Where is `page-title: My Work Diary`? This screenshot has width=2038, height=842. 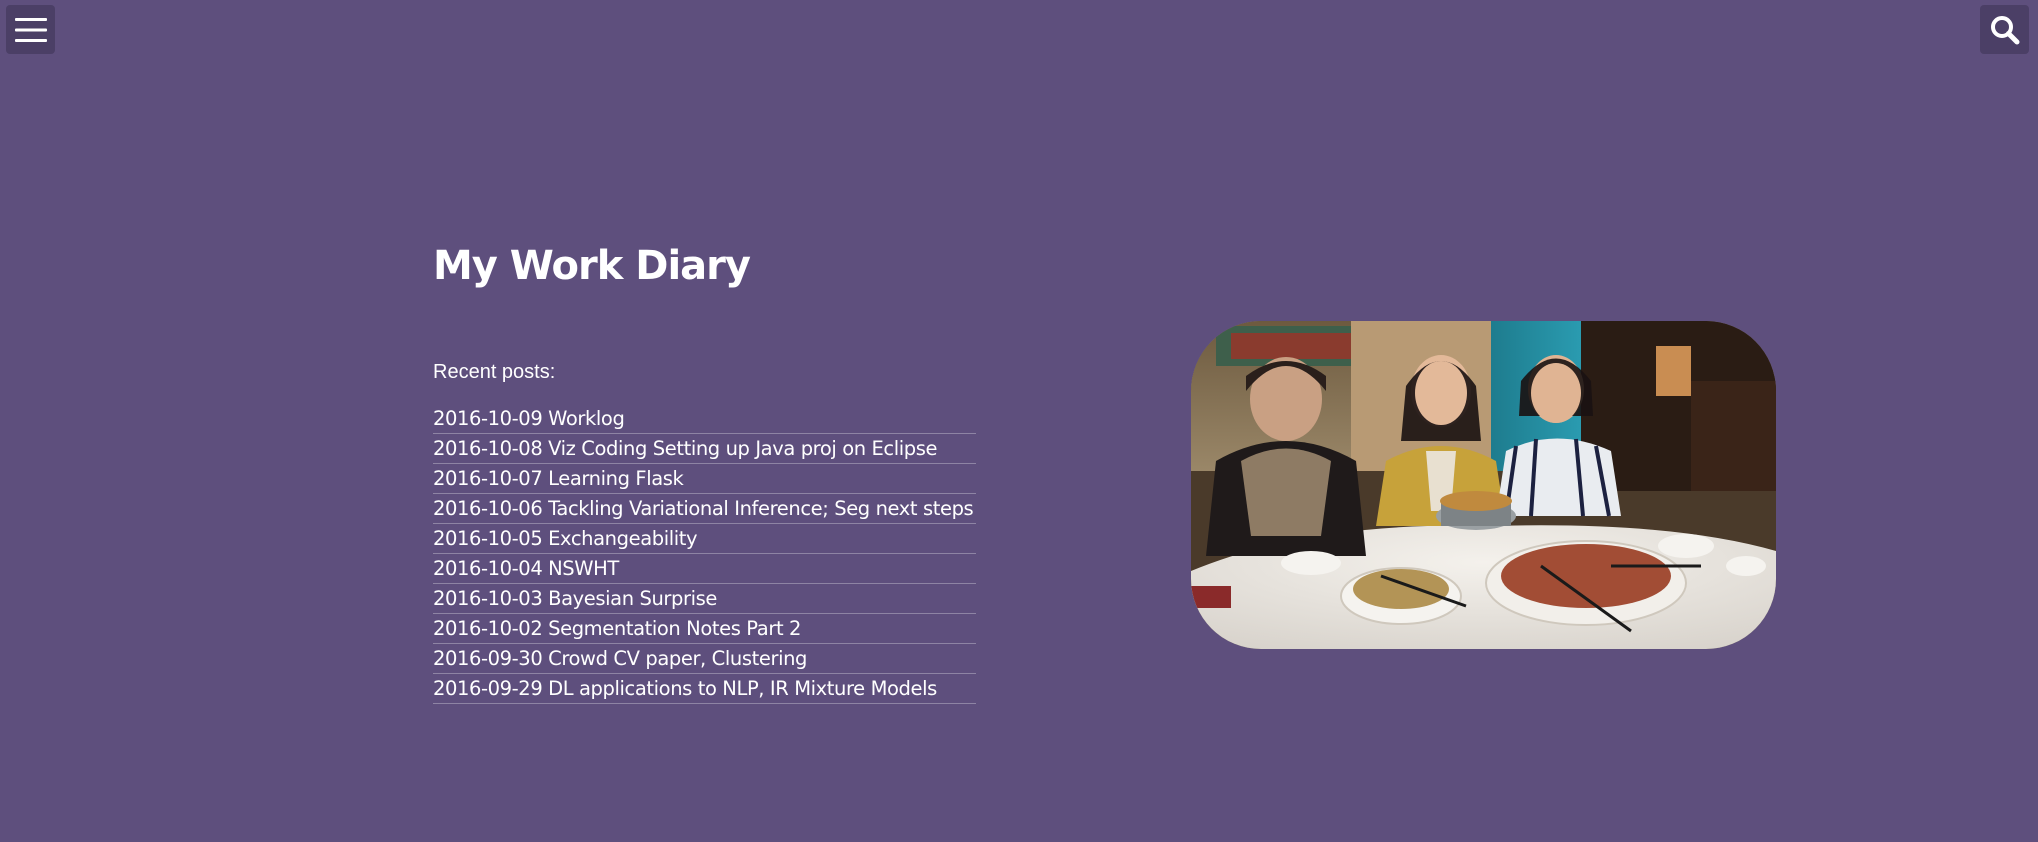
page-title: My Work Diary is located at coordinates (592, 266).